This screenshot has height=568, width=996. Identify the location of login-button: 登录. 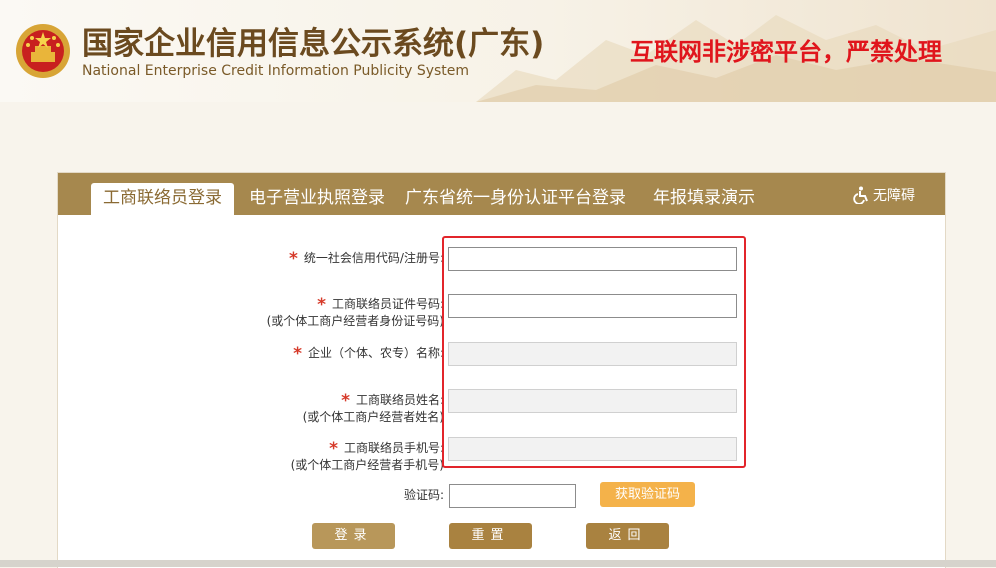
(353, 536).